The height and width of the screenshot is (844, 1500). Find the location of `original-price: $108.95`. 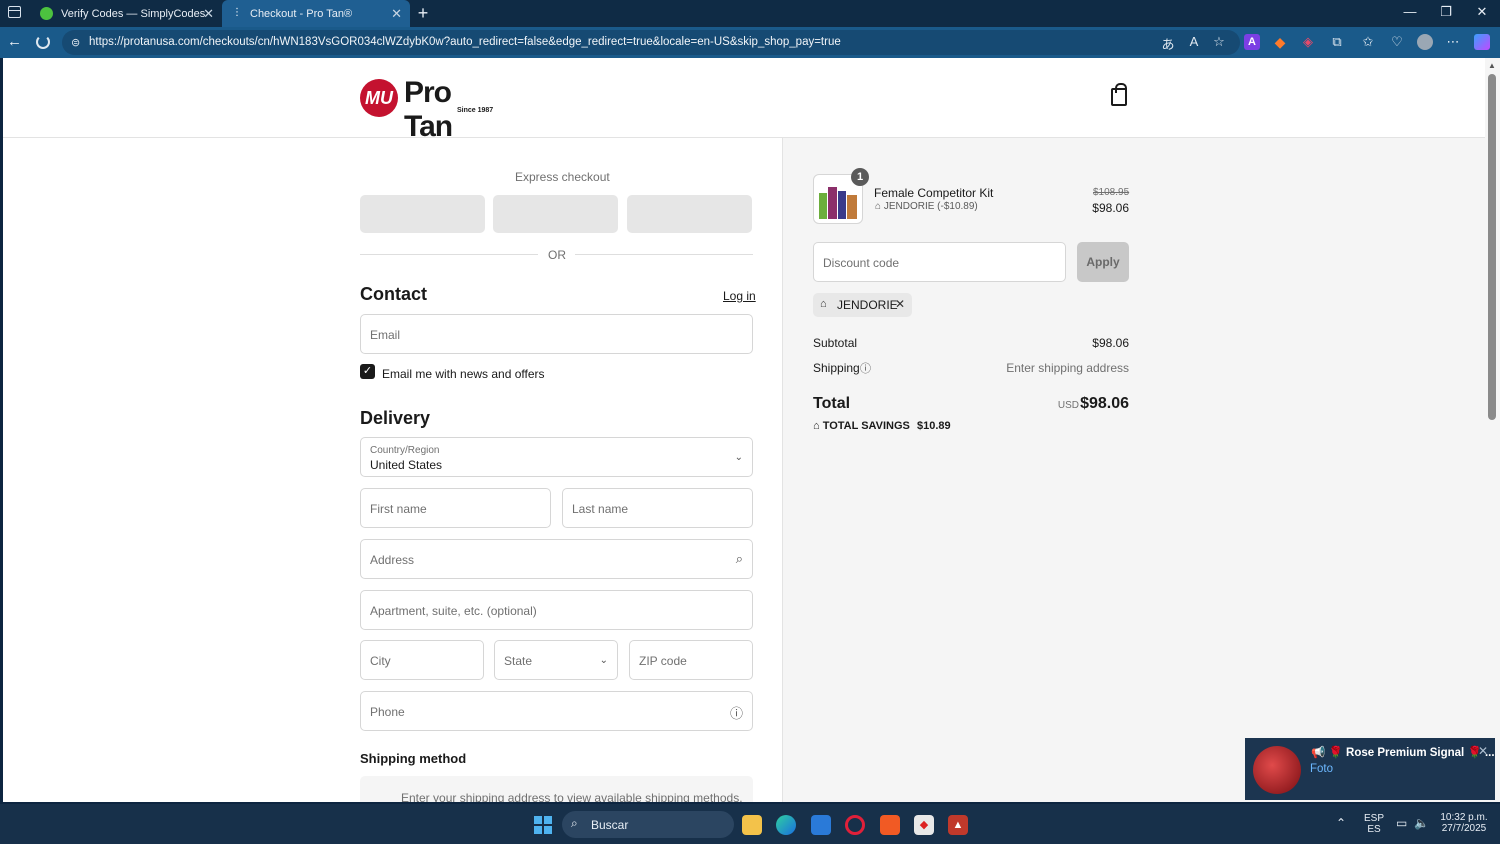

original-price: $108.95 is located at coordinates (1111, 192).